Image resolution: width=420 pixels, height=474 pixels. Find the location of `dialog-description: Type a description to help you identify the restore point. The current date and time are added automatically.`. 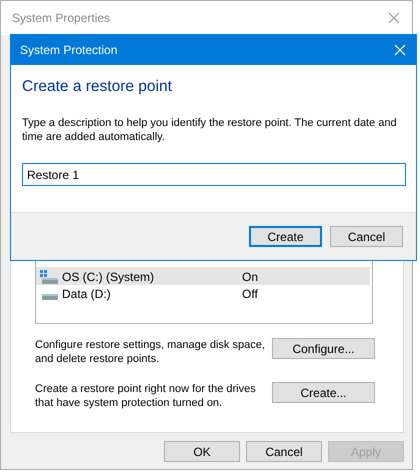

dialog-description: Type a description to help you identify the restore point. The current date and time are added automatically. is located at coordinates (210, 130).